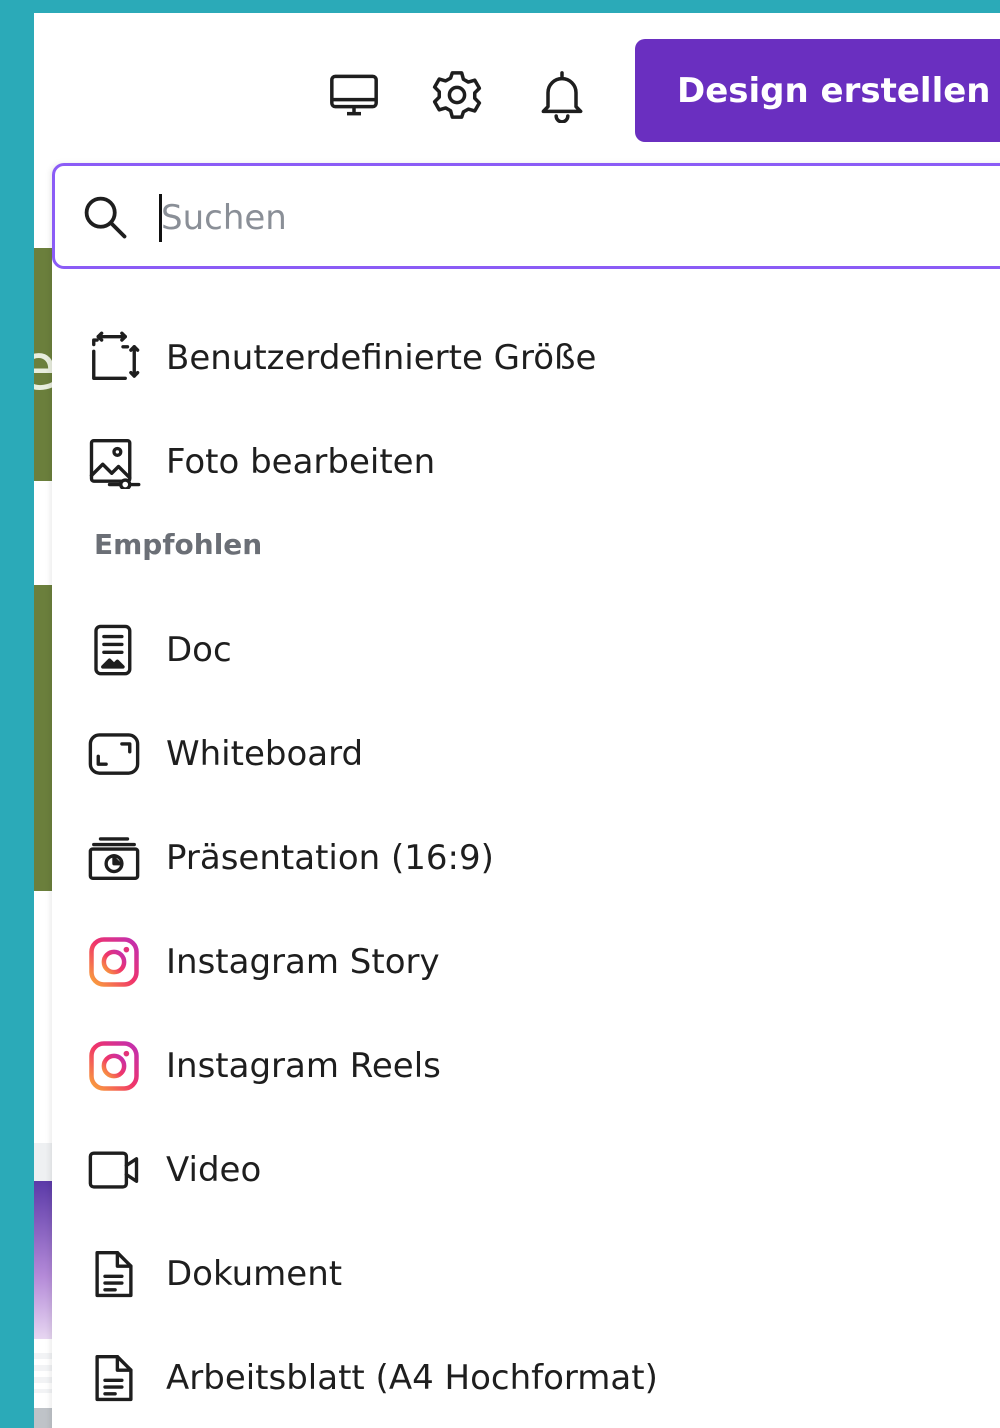  I want to click on doc-icon, so click(114, 650).